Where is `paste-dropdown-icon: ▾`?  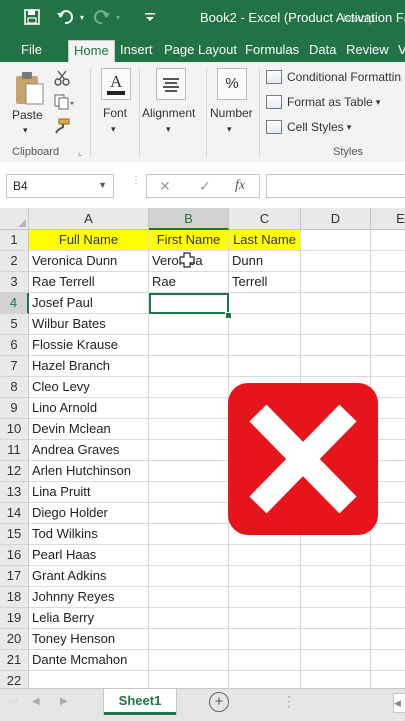
paste-dropdown-icon: ▾ is located at coordinates (25, 130).